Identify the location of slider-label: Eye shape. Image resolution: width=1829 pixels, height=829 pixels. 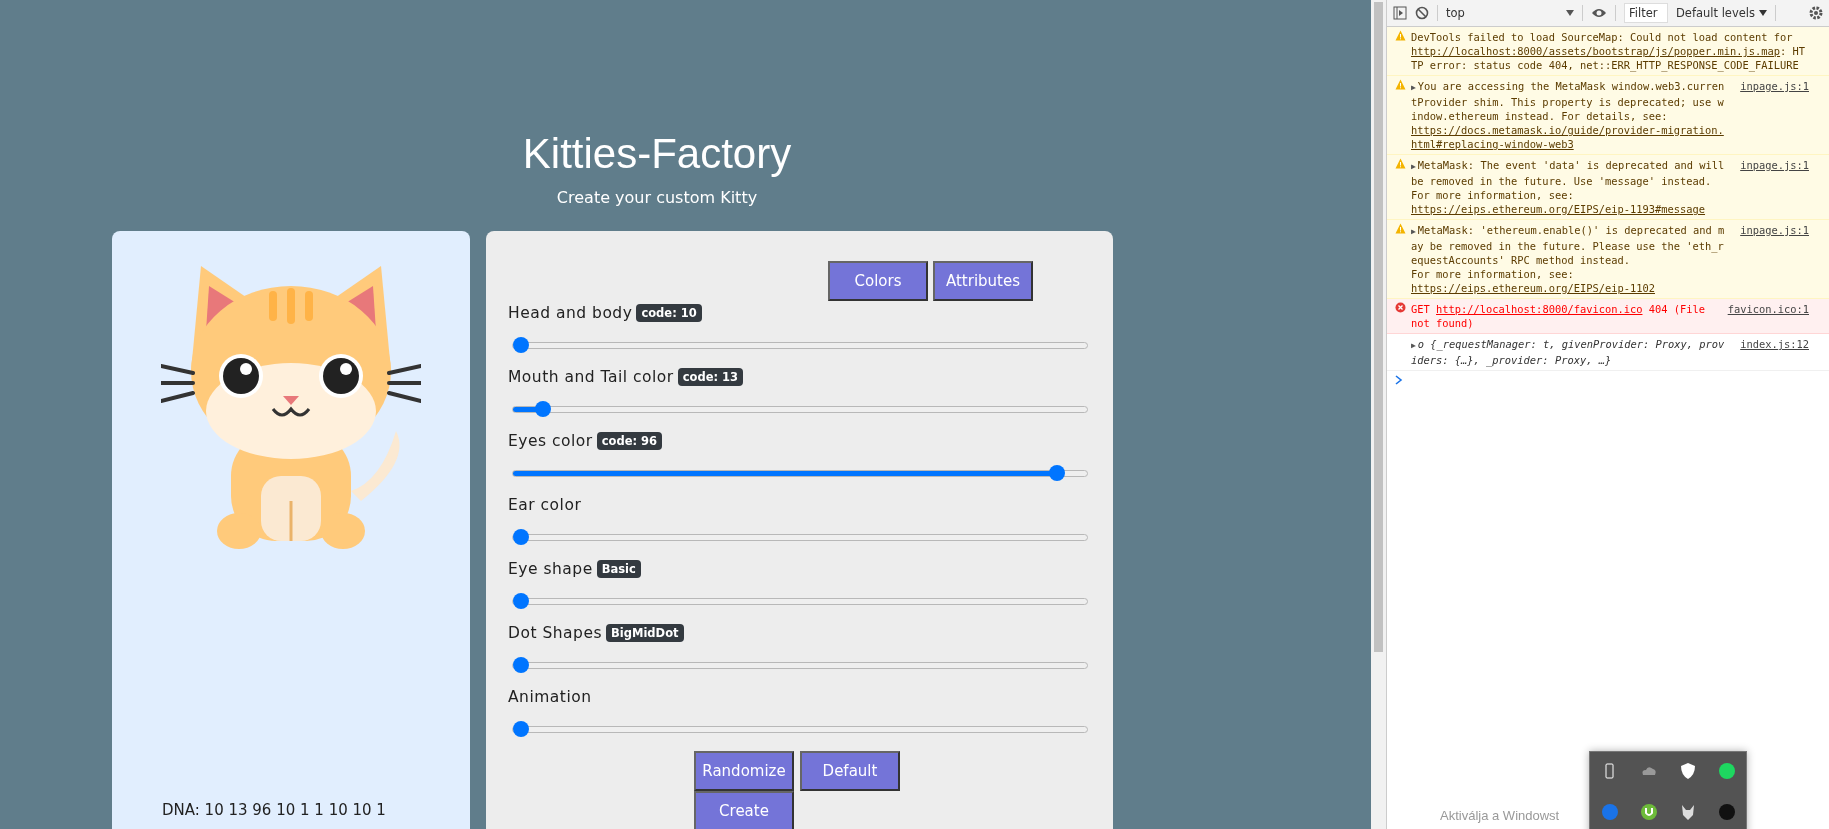
(550, 569).